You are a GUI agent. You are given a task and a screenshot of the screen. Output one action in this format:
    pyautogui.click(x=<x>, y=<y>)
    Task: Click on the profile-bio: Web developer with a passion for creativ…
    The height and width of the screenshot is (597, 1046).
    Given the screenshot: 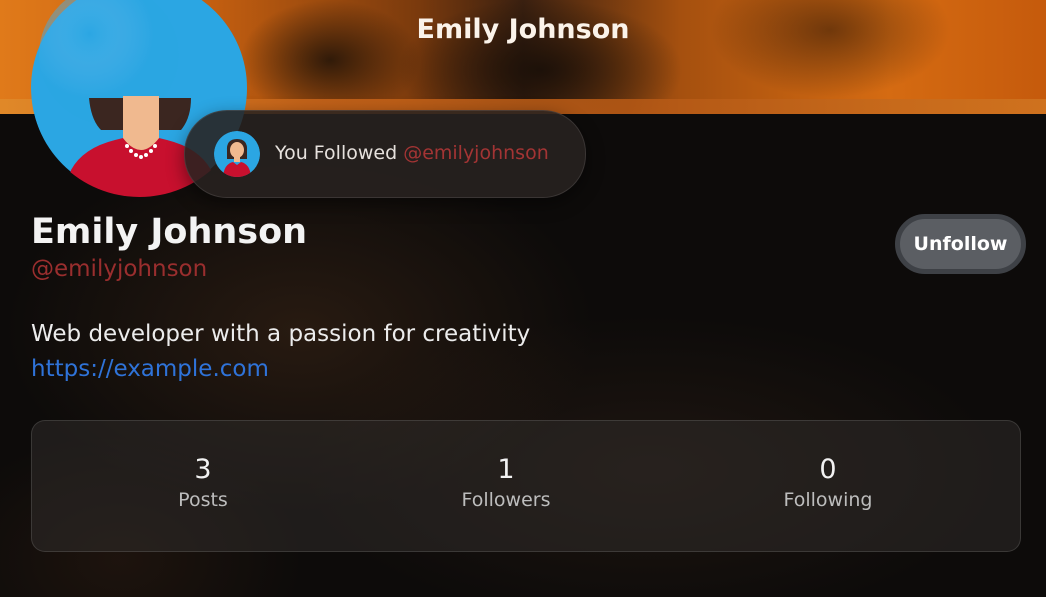 What is the action you would take?
    pyautogui.click(x=281, y=334)
    